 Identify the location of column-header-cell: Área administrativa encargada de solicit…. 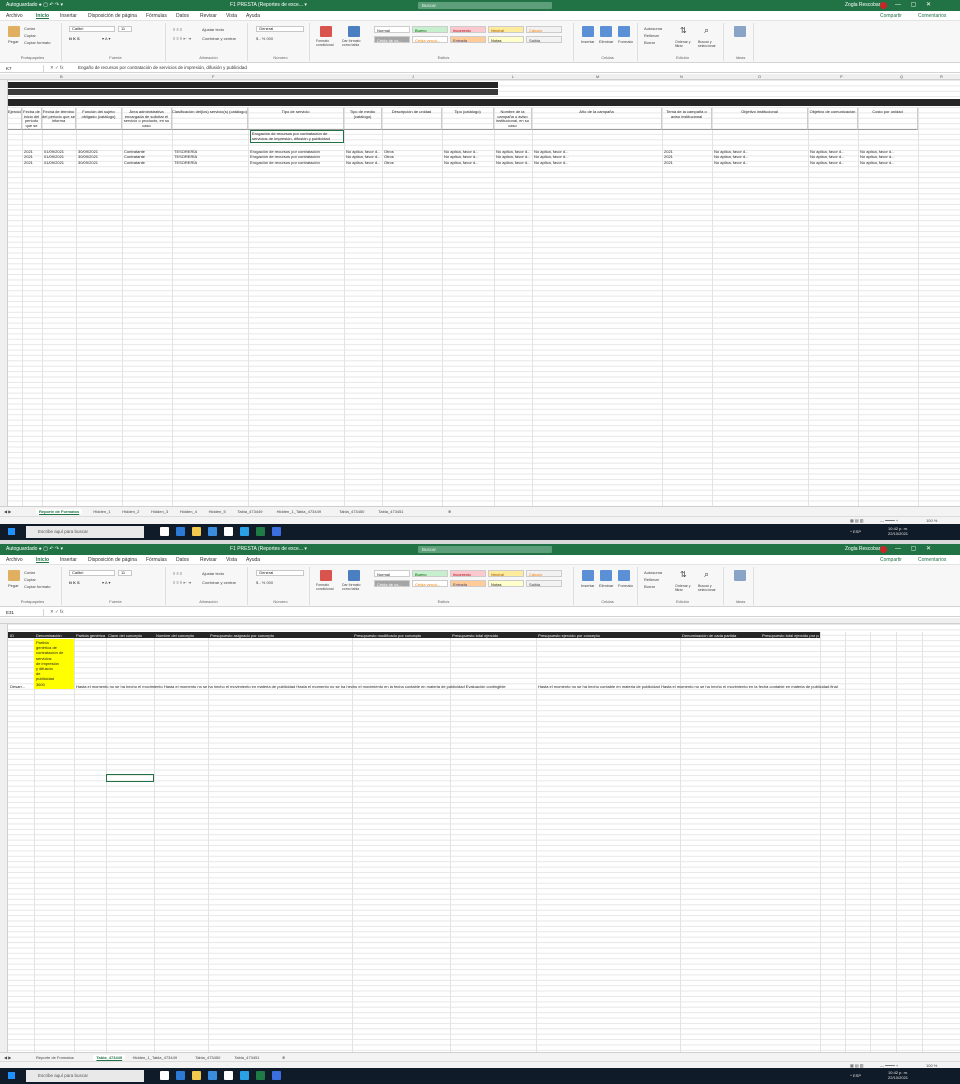
(147, 119).